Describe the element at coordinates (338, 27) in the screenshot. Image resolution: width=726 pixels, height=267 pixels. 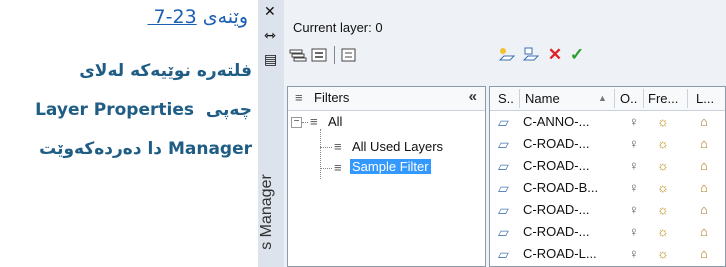
I see `current-layer-label: Current layer: 0` at that location.